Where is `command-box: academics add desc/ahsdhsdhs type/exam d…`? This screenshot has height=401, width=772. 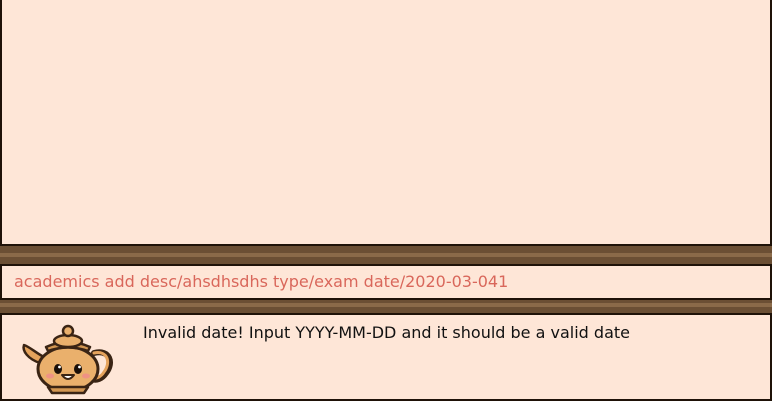
command-box: academics add desc/ahsdhsdhs type/exam d… is located at coordinates (386, 282).